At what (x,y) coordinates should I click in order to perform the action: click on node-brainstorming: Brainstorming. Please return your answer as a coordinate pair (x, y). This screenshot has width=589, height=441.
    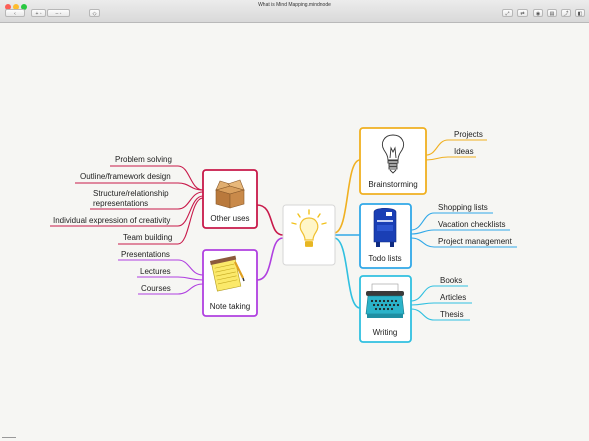
    Looking at the image, I should click on (393, 161).